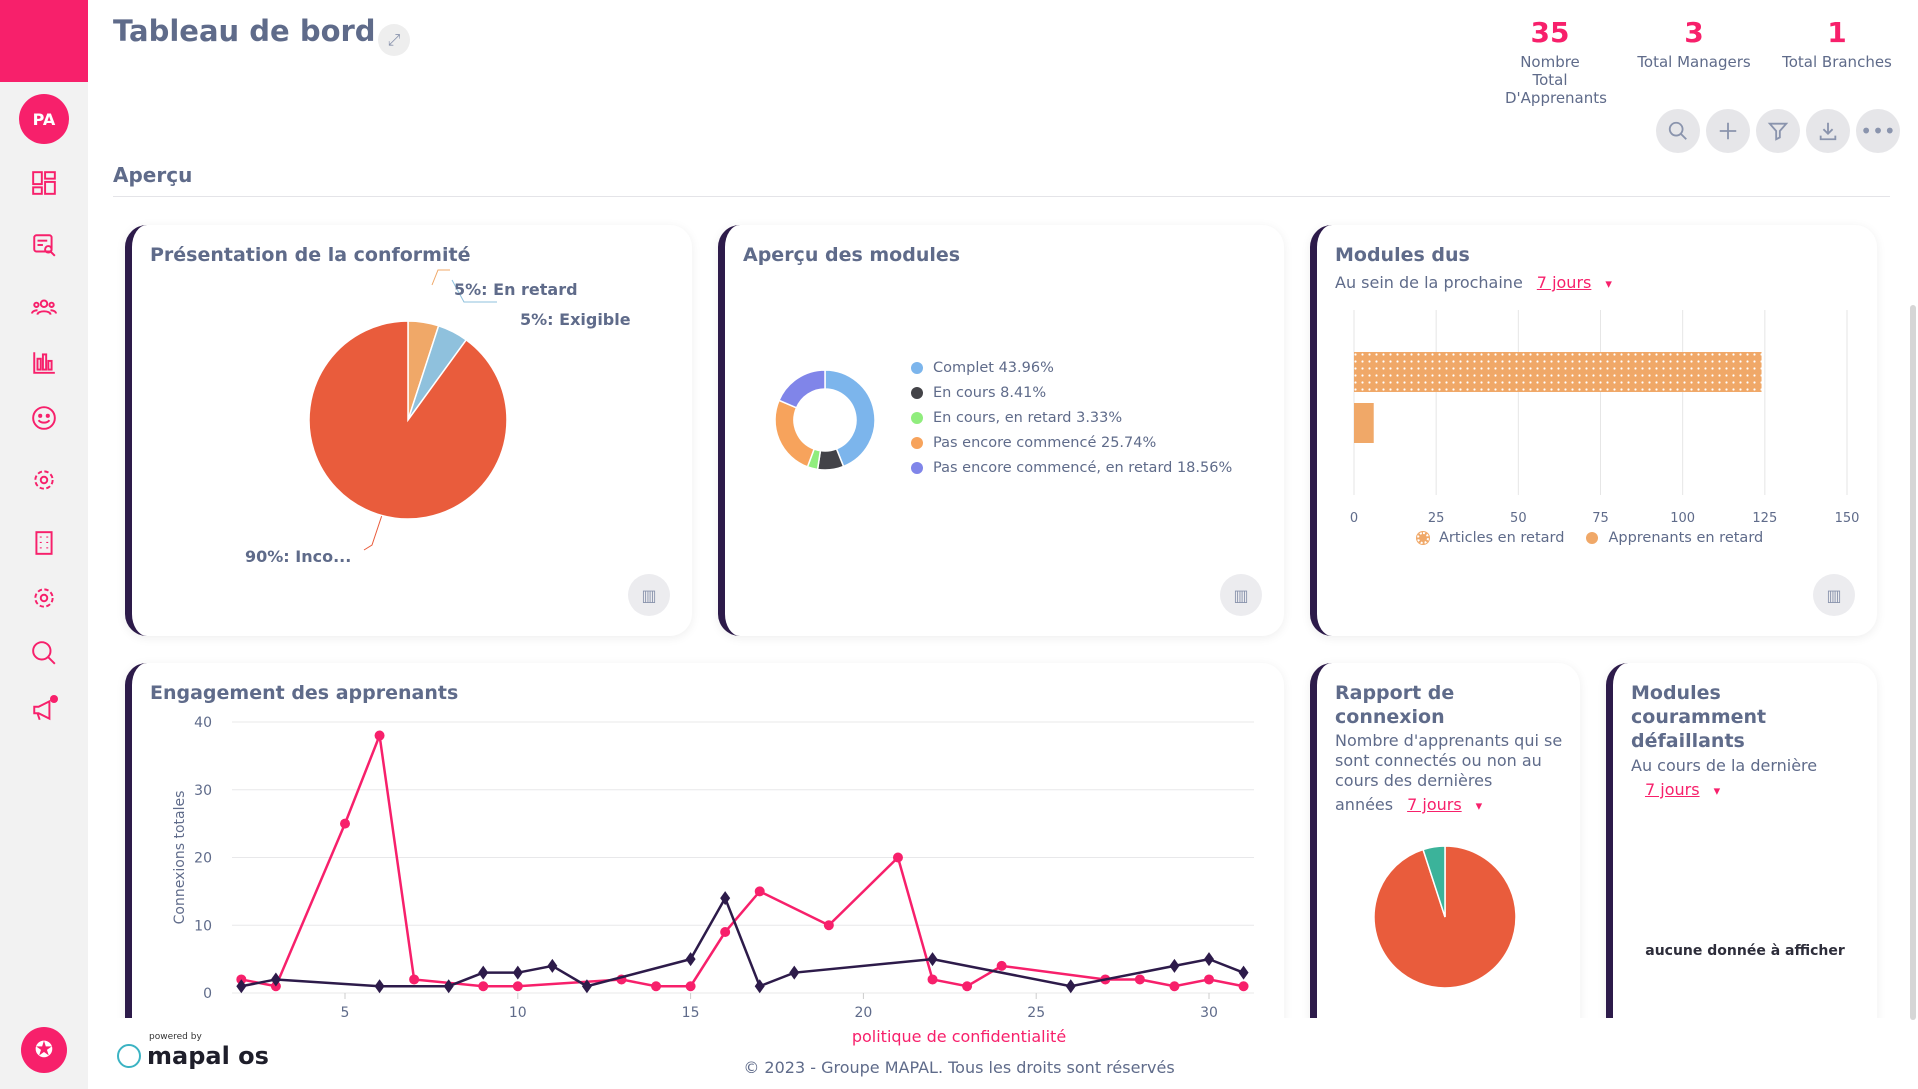 Image resolution: width=1918 pixels, height=1089 pixels. What do you see at coordinates (1847, 518) in the screenshot?
I see `x-tick-label: 150` at bounding box center [1847, 518].